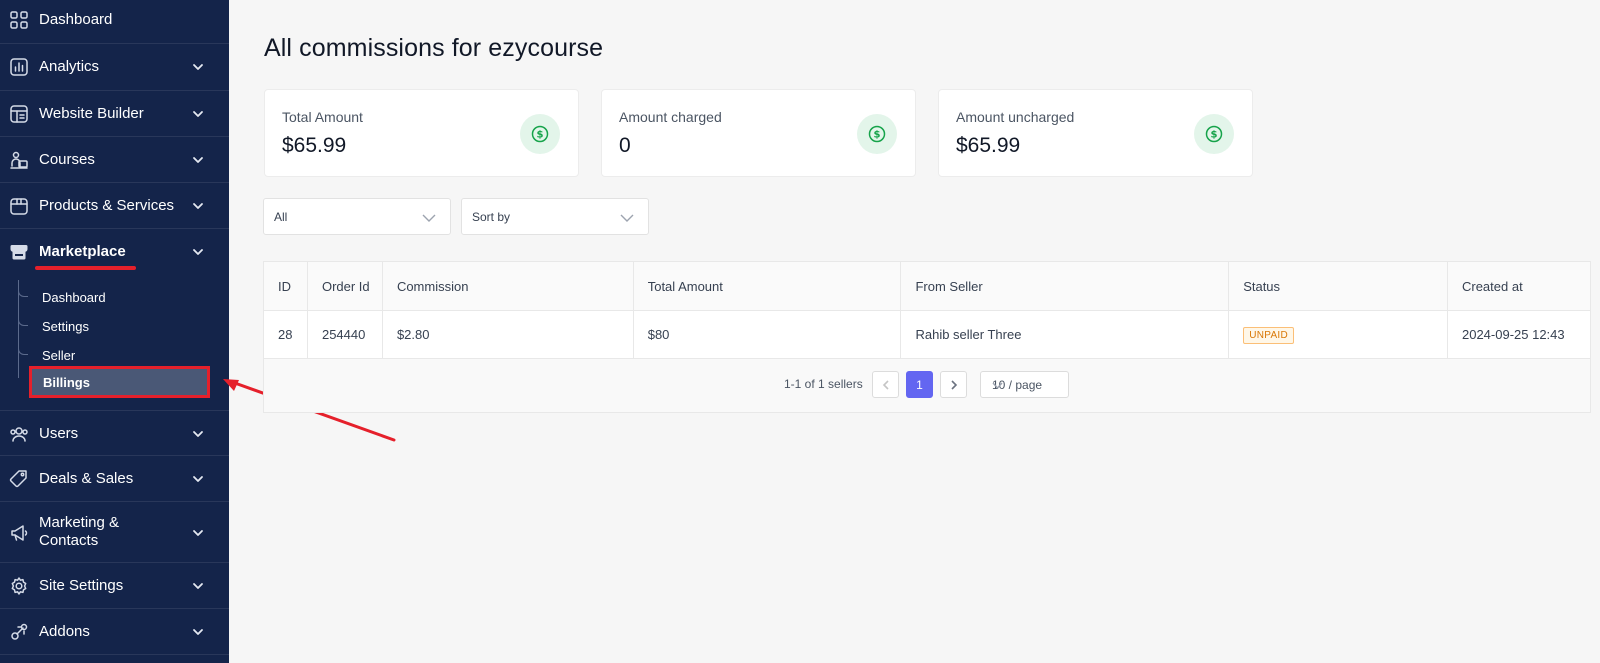 This screenshot has height=663, width=1600. I want to click on sidebar-item-site-settings: Site Settings, so click(114, 586).